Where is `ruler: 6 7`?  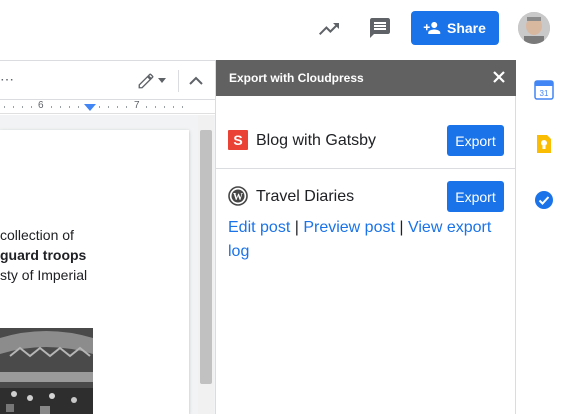
ruler: 6 7 is located at coordinates (107, 107).